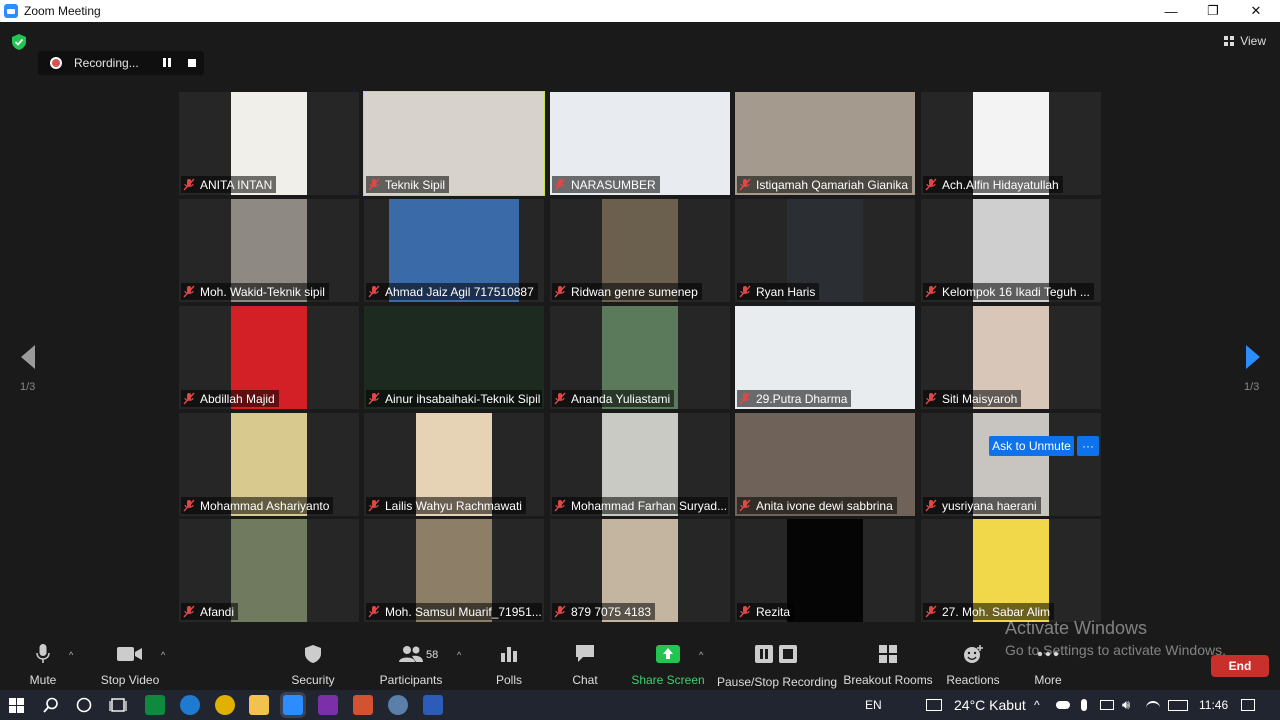  What do you see at coordinates (313, 665) in the screenshot?
I see `security-button: Security` at bounding box center [313, 665].